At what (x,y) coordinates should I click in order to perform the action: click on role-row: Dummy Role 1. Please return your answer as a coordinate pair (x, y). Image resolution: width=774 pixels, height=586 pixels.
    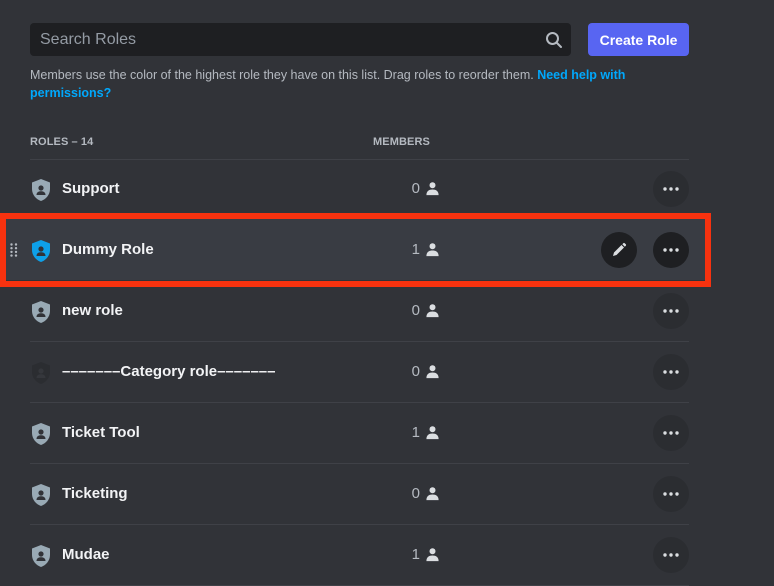
    Looking at the image, I should click on (359, 250).